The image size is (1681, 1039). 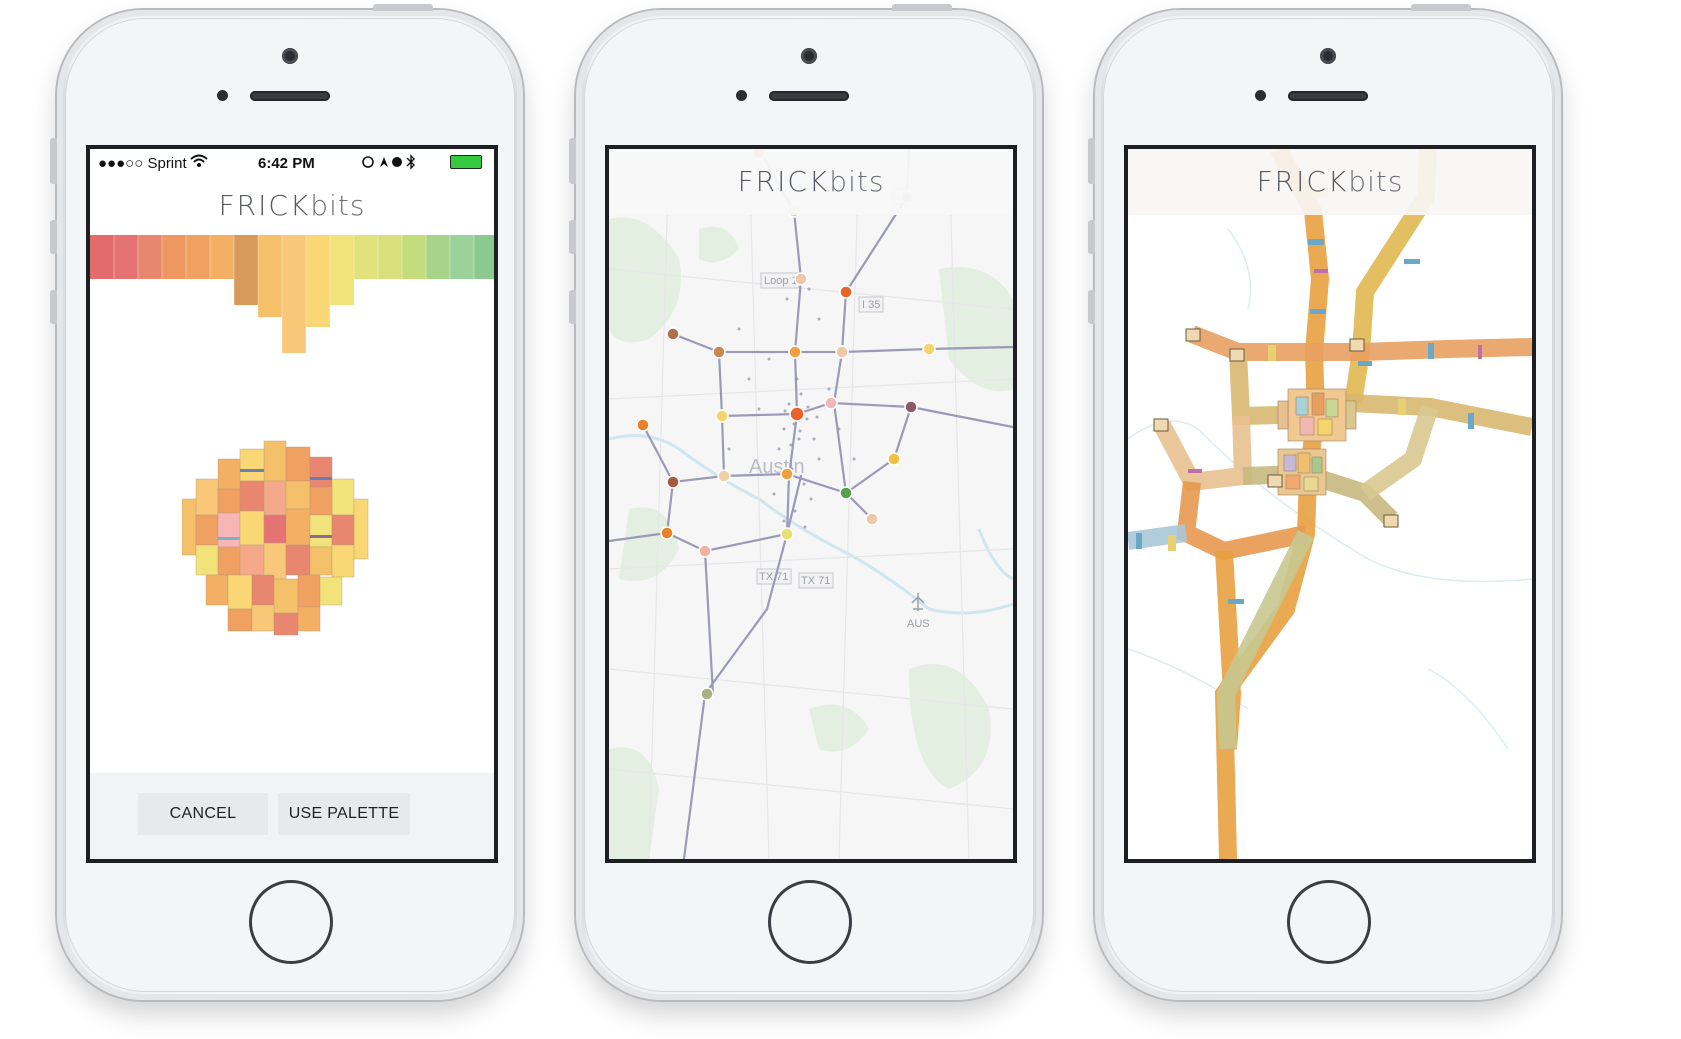 What do you see at coordinates (203, 814) in the screenshot?
I see `cancel-button: CANCEL` at bounding box center [203, 814].